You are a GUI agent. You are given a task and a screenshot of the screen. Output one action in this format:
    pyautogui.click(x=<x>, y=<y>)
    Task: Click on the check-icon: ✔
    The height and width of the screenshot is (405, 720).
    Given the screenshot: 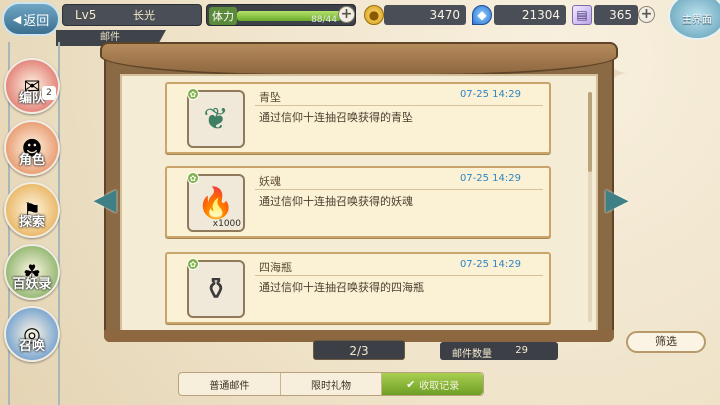 What is the action you would take?
    pyautogui.click(x=411, y=384)
    